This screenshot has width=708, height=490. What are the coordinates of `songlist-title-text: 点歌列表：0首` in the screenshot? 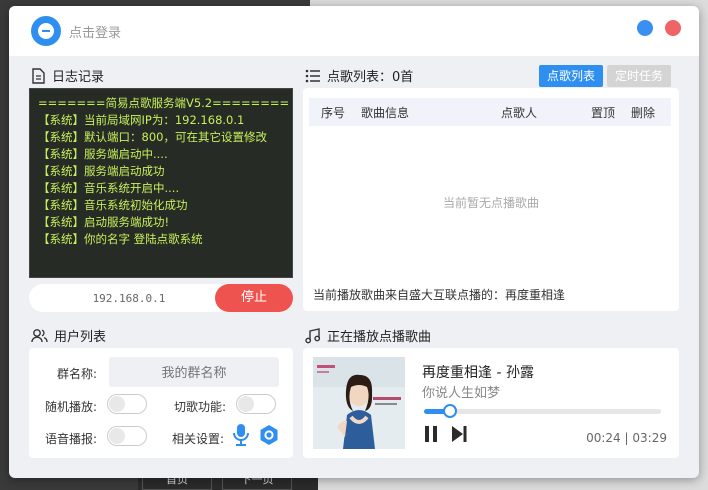 It's located at (370, 77).